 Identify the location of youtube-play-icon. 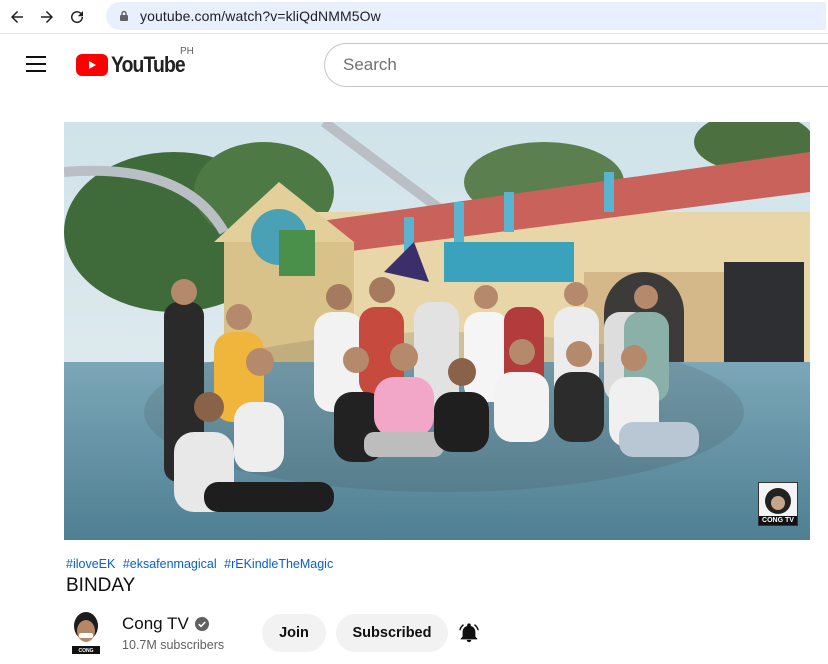
(92, 65).